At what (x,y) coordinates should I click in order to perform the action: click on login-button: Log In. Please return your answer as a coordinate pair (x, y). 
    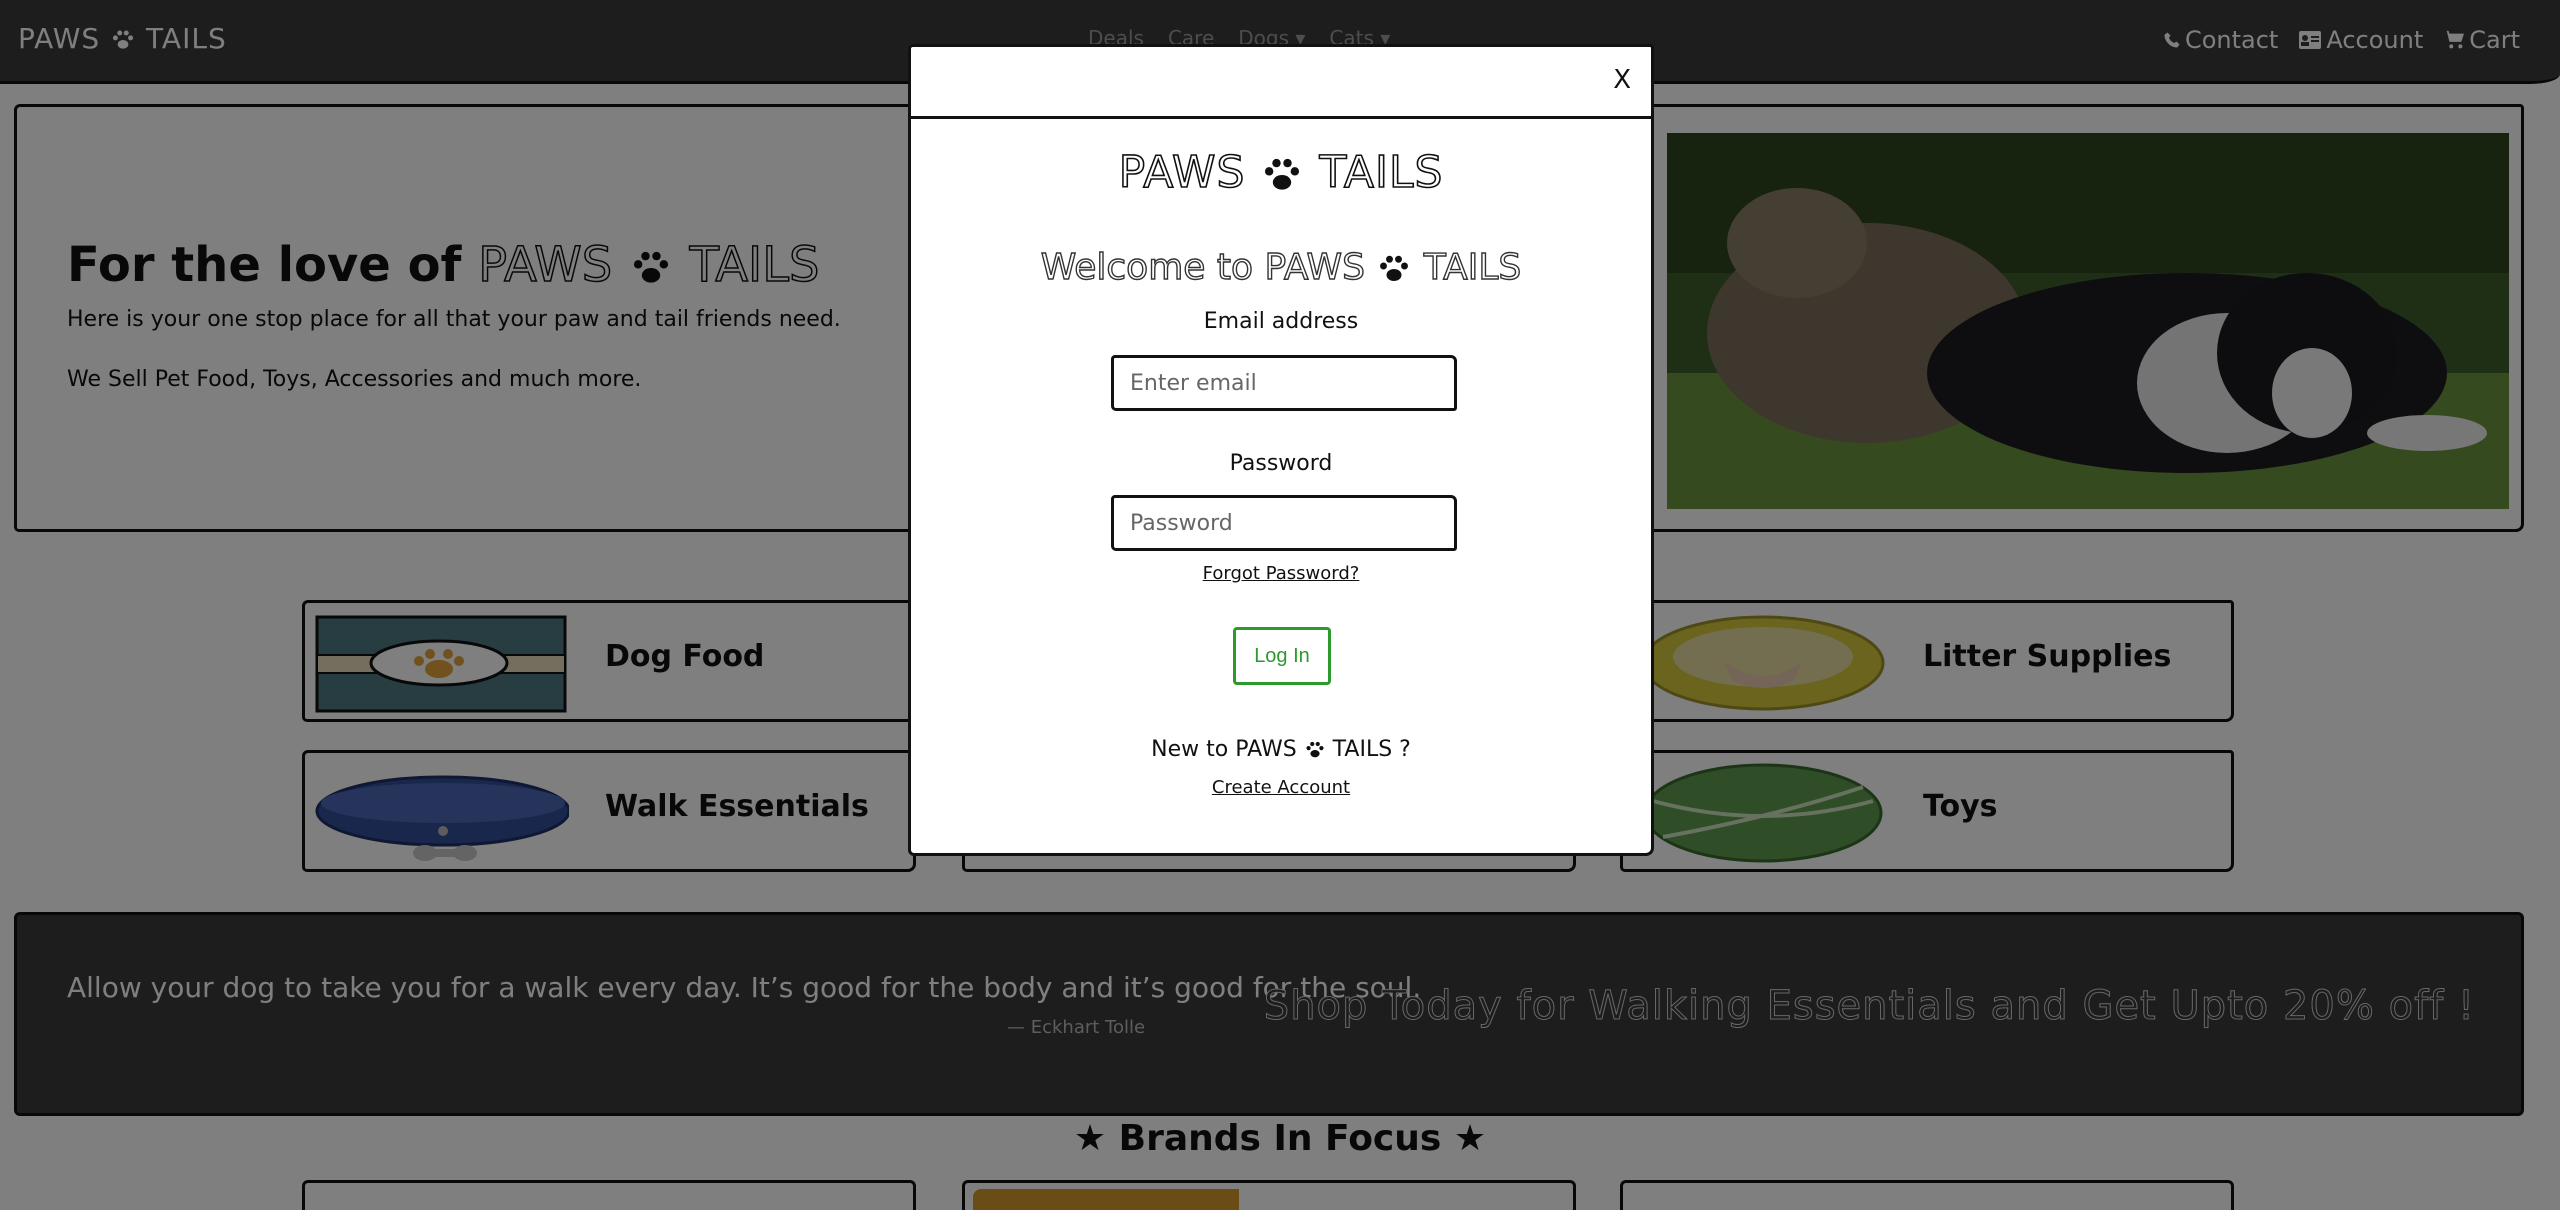
    Looking at the image, I should click on (1282, 656).